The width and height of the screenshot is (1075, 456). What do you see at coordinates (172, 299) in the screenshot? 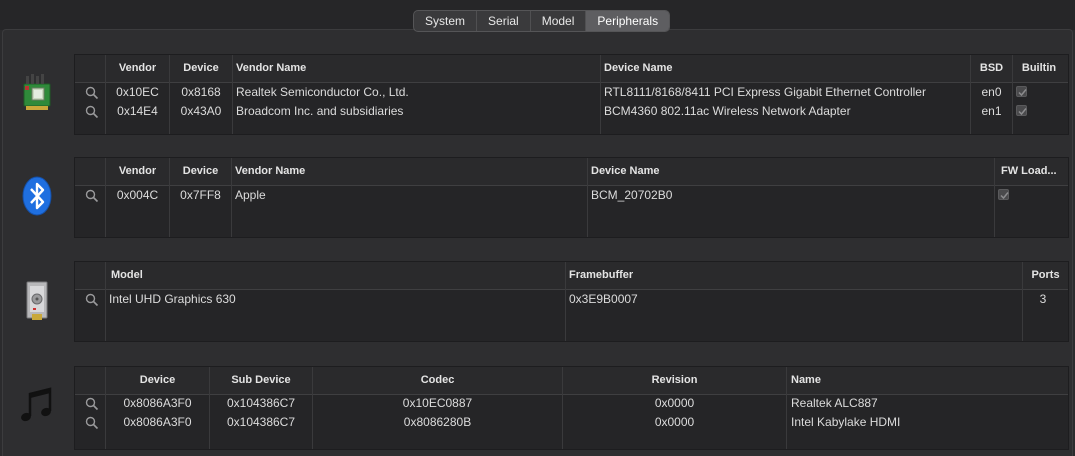
I see `cell-model: Intel UHD Graphics 630` at bounding box center [172, 299].